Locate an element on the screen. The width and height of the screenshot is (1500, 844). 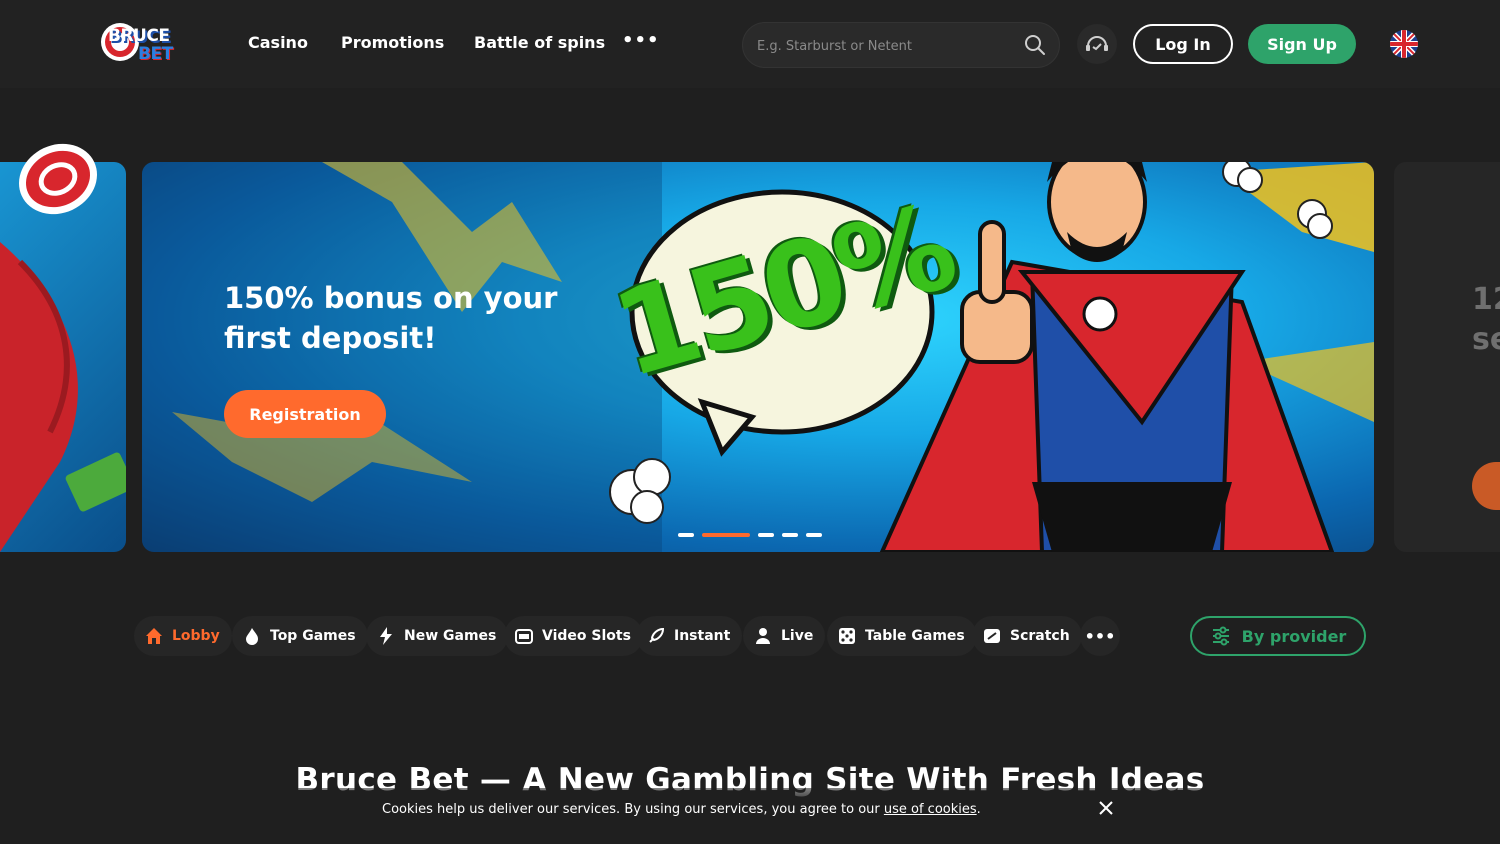
search-icon is located at coordinates (1035, 45).